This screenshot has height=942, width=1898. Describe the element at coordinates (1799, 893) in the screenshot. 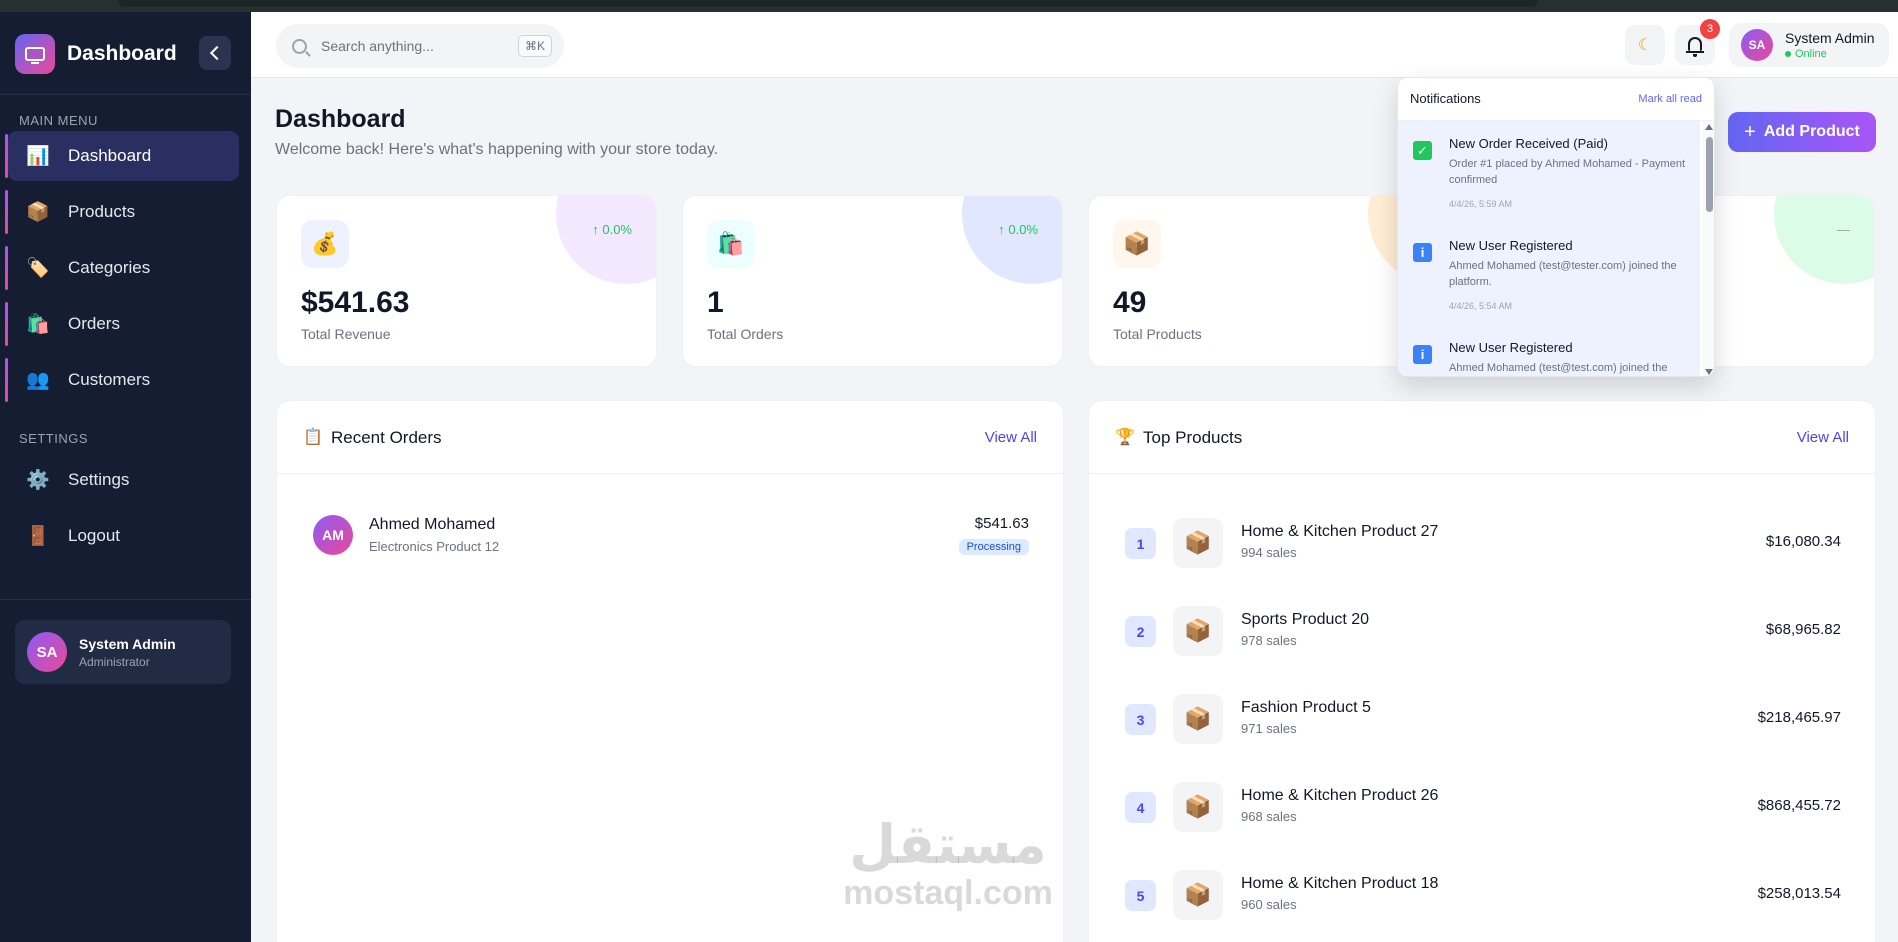

I see `product-revenue: $258,013.54` at that location.